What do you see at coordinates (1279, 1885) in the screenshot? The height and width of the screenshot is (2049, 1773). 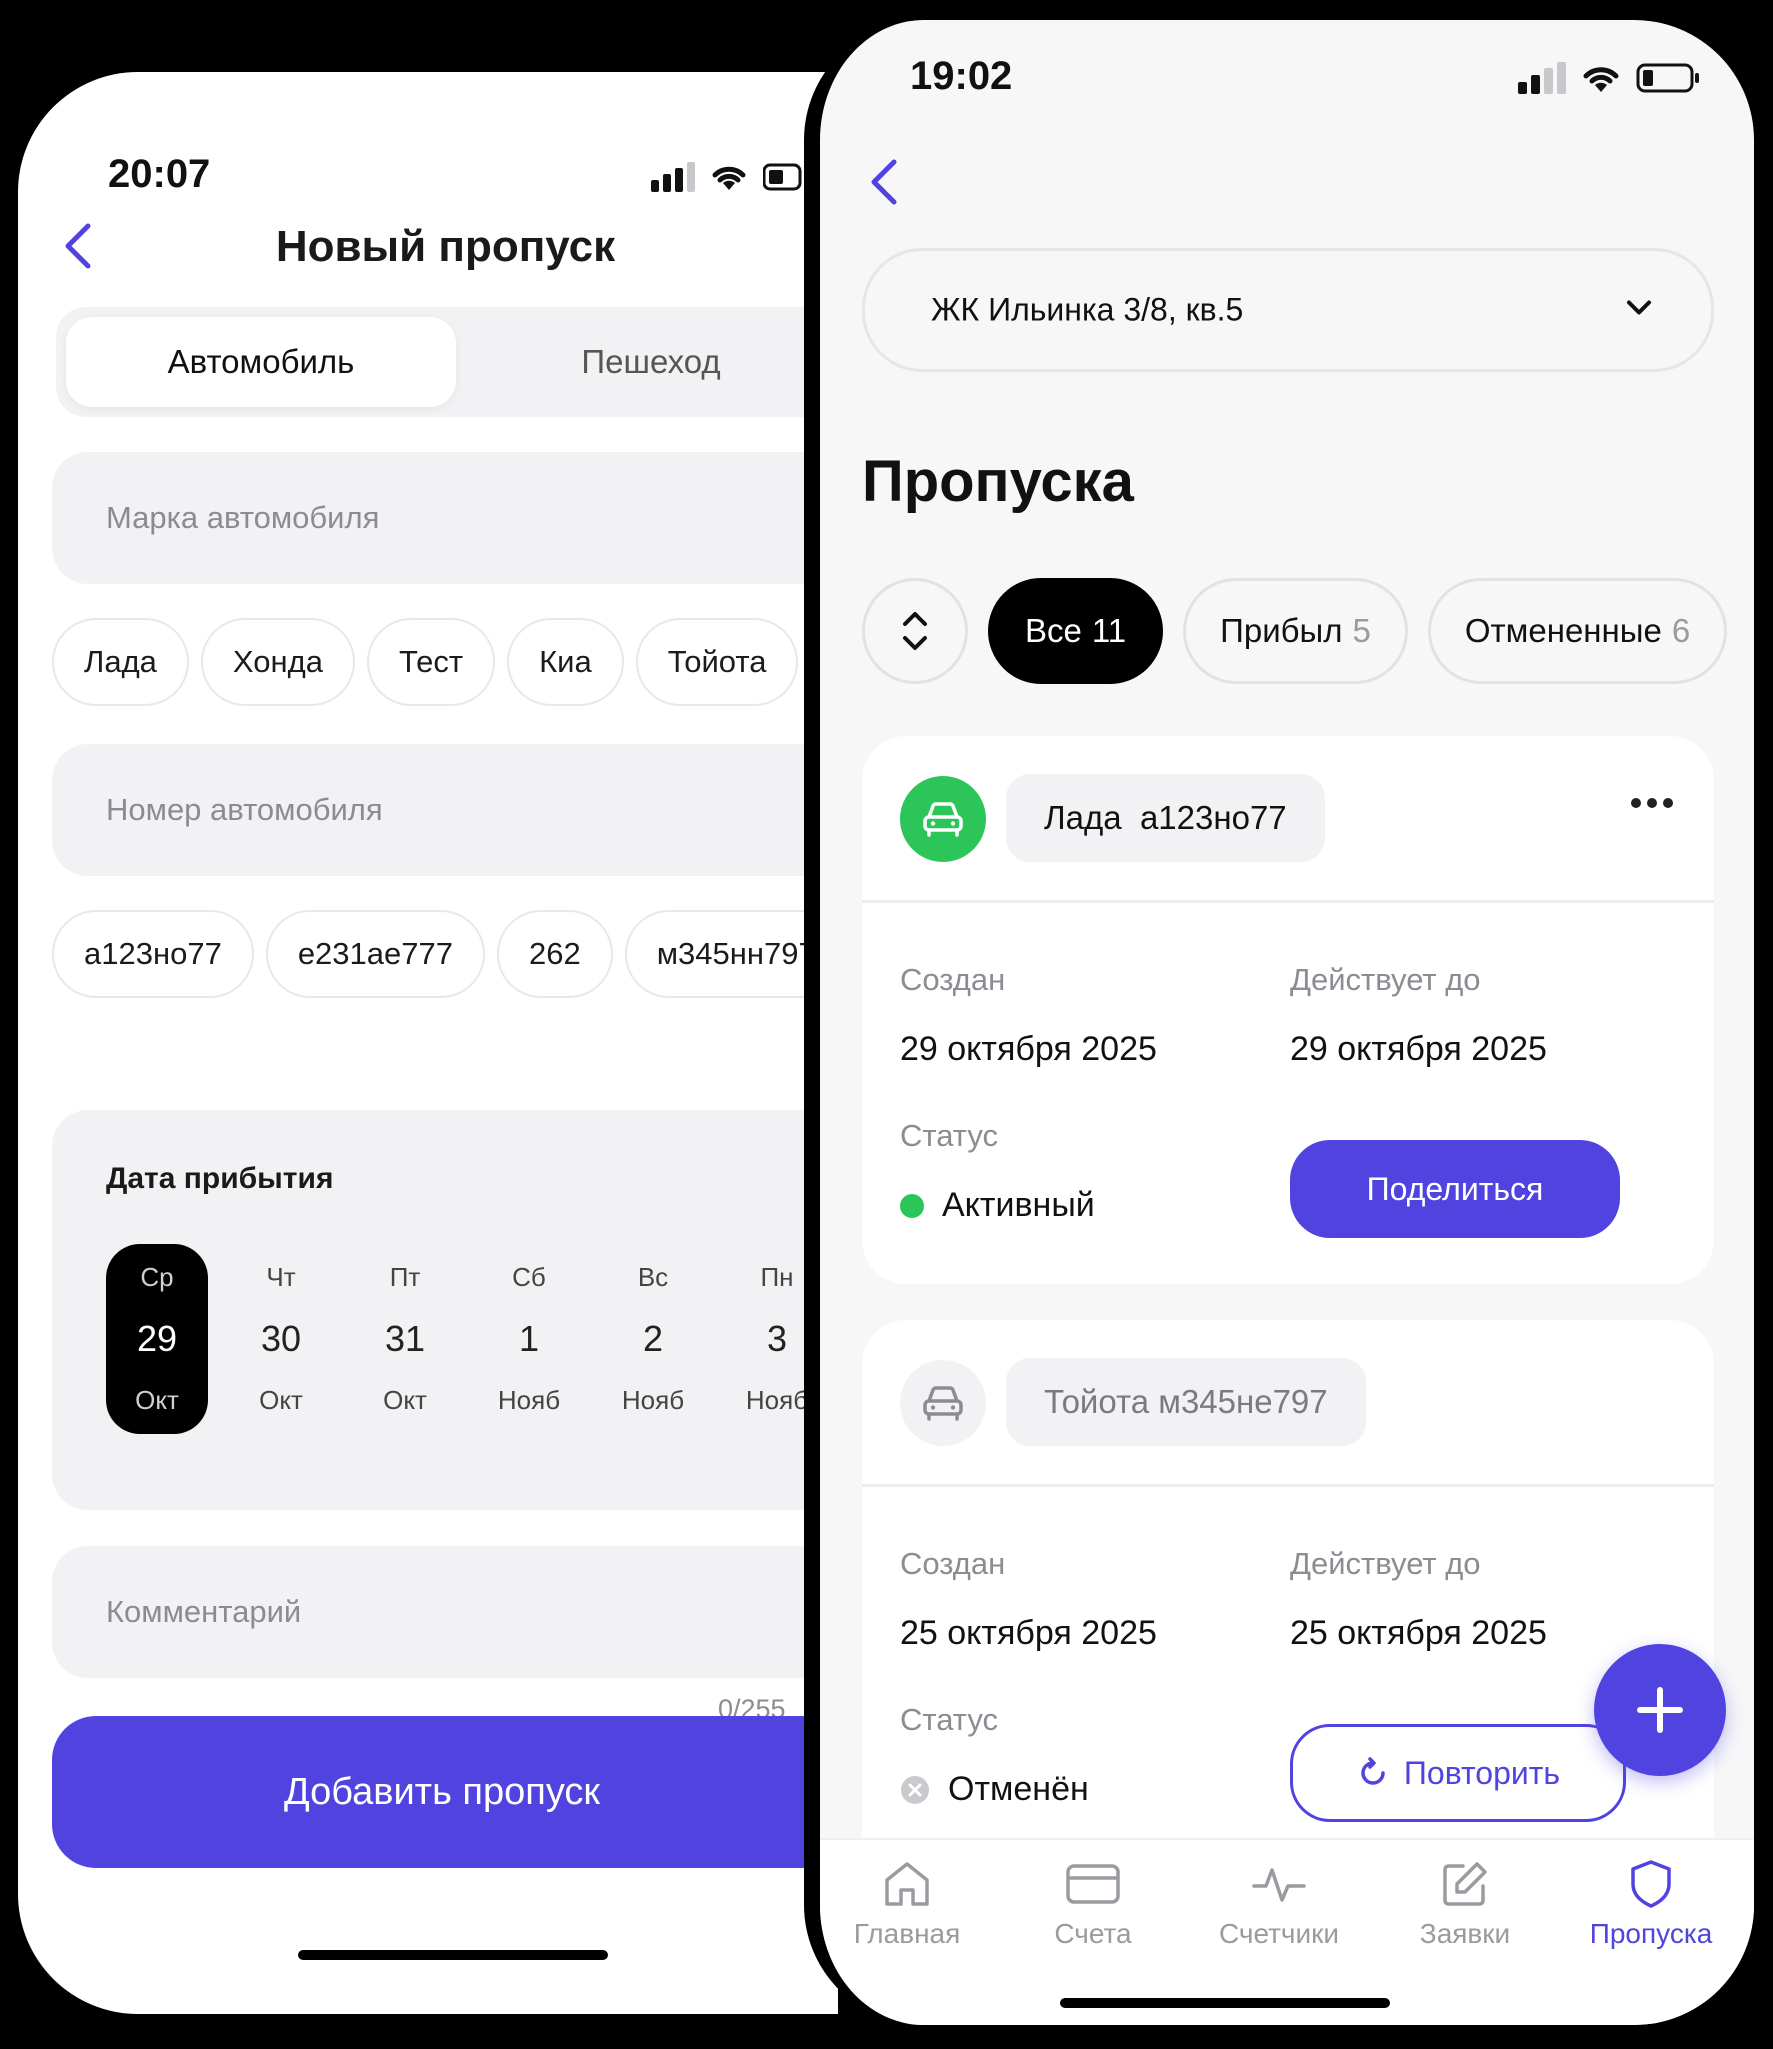 I see `pulse-icon` at bounding box center [1279, 1885].